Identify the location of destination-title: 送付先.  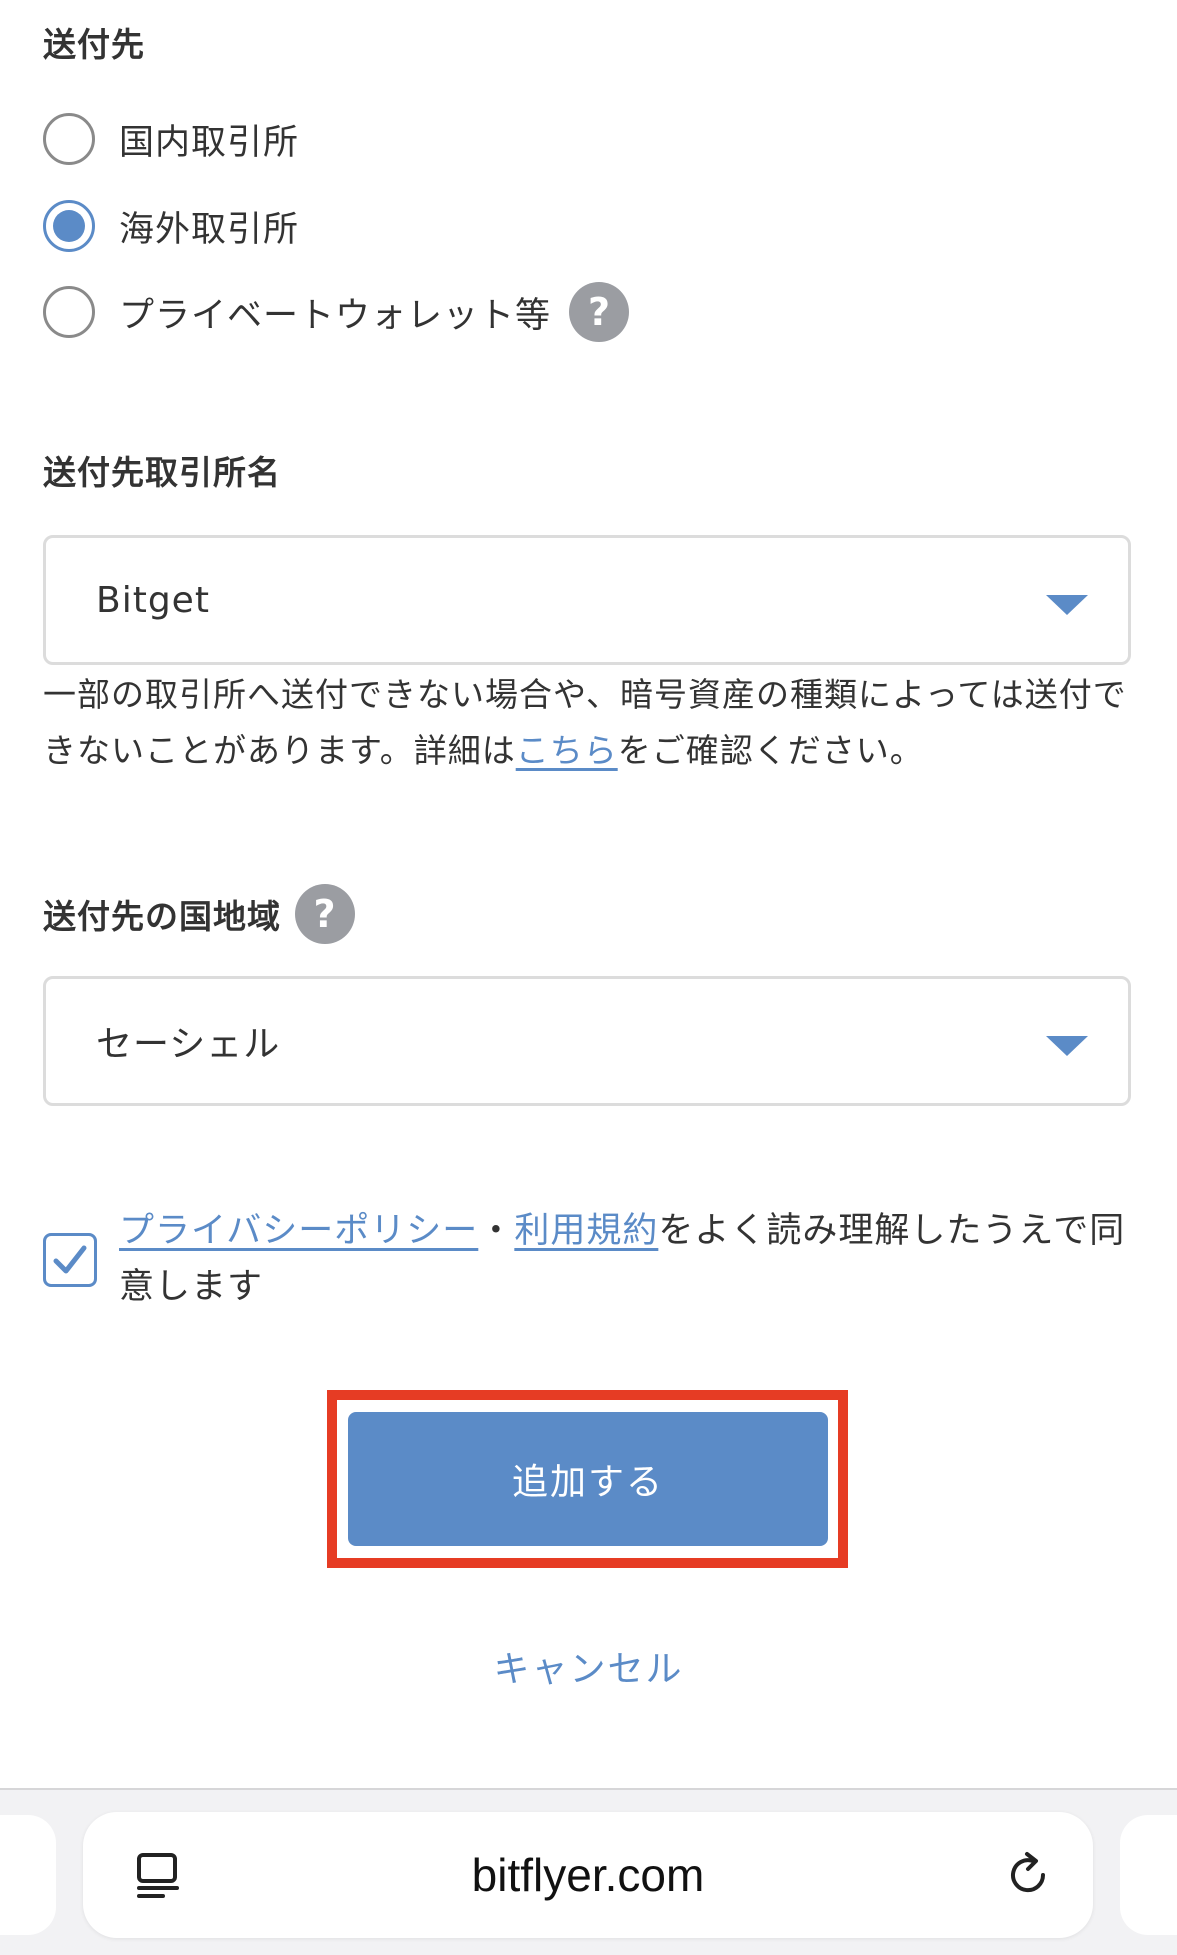
(94, 44).